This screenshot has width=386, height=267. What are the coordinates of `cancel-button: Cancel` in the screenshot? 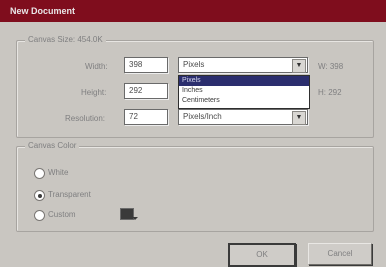 It's located at (340, 254).